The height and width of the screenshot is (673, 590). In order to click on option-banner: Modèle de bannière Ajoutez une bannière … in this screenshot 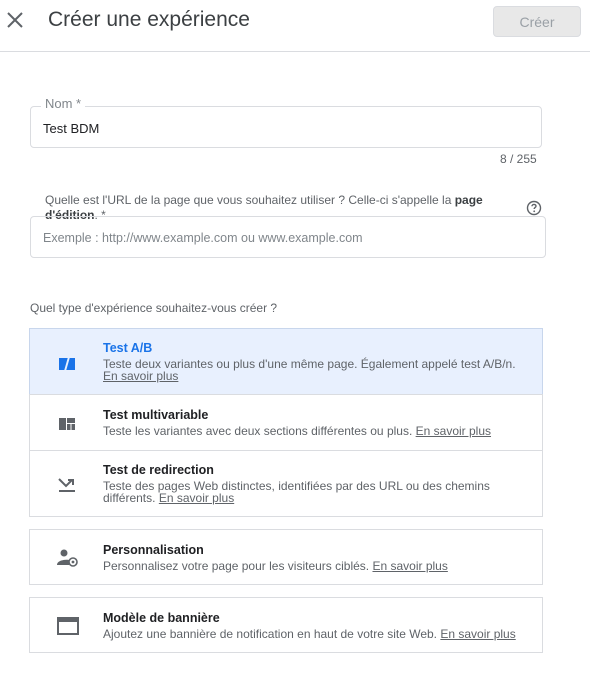, I will do `click(286, 625)`.